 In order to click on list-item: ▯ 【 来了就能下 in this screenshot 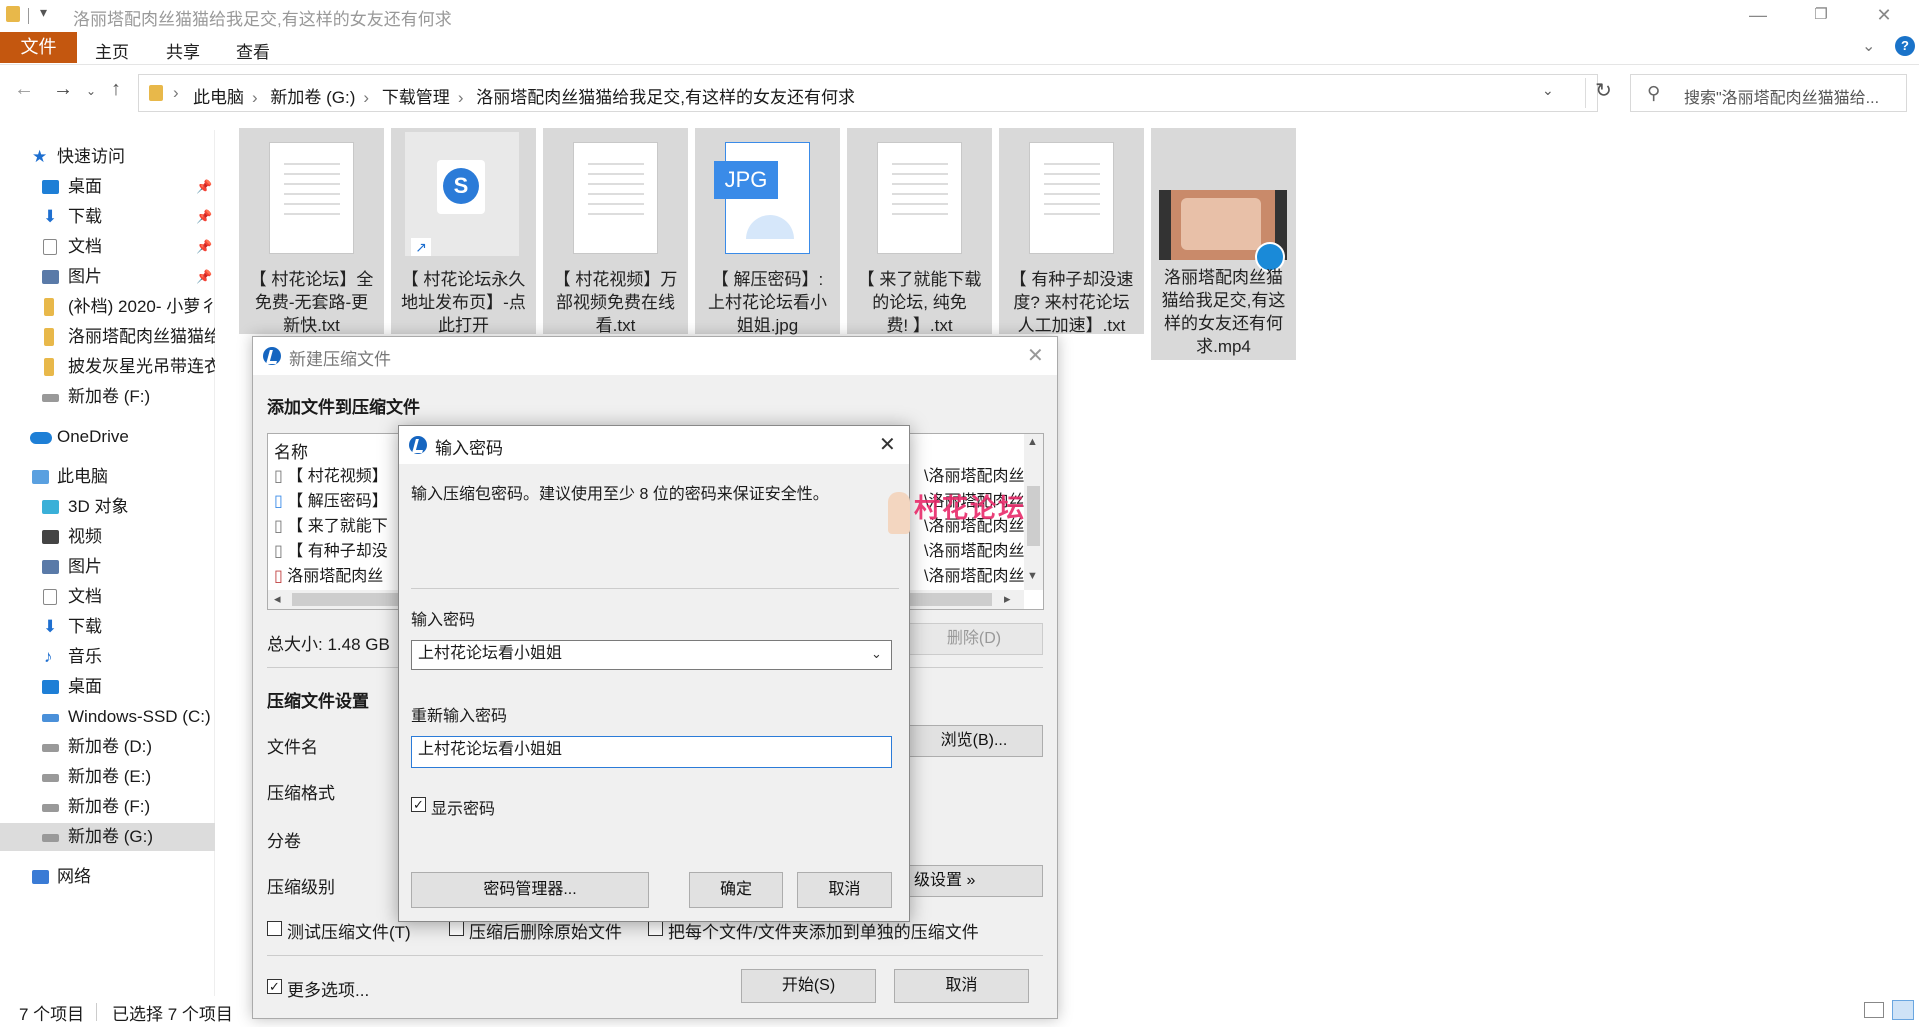, I will do `click(331, 524)`.